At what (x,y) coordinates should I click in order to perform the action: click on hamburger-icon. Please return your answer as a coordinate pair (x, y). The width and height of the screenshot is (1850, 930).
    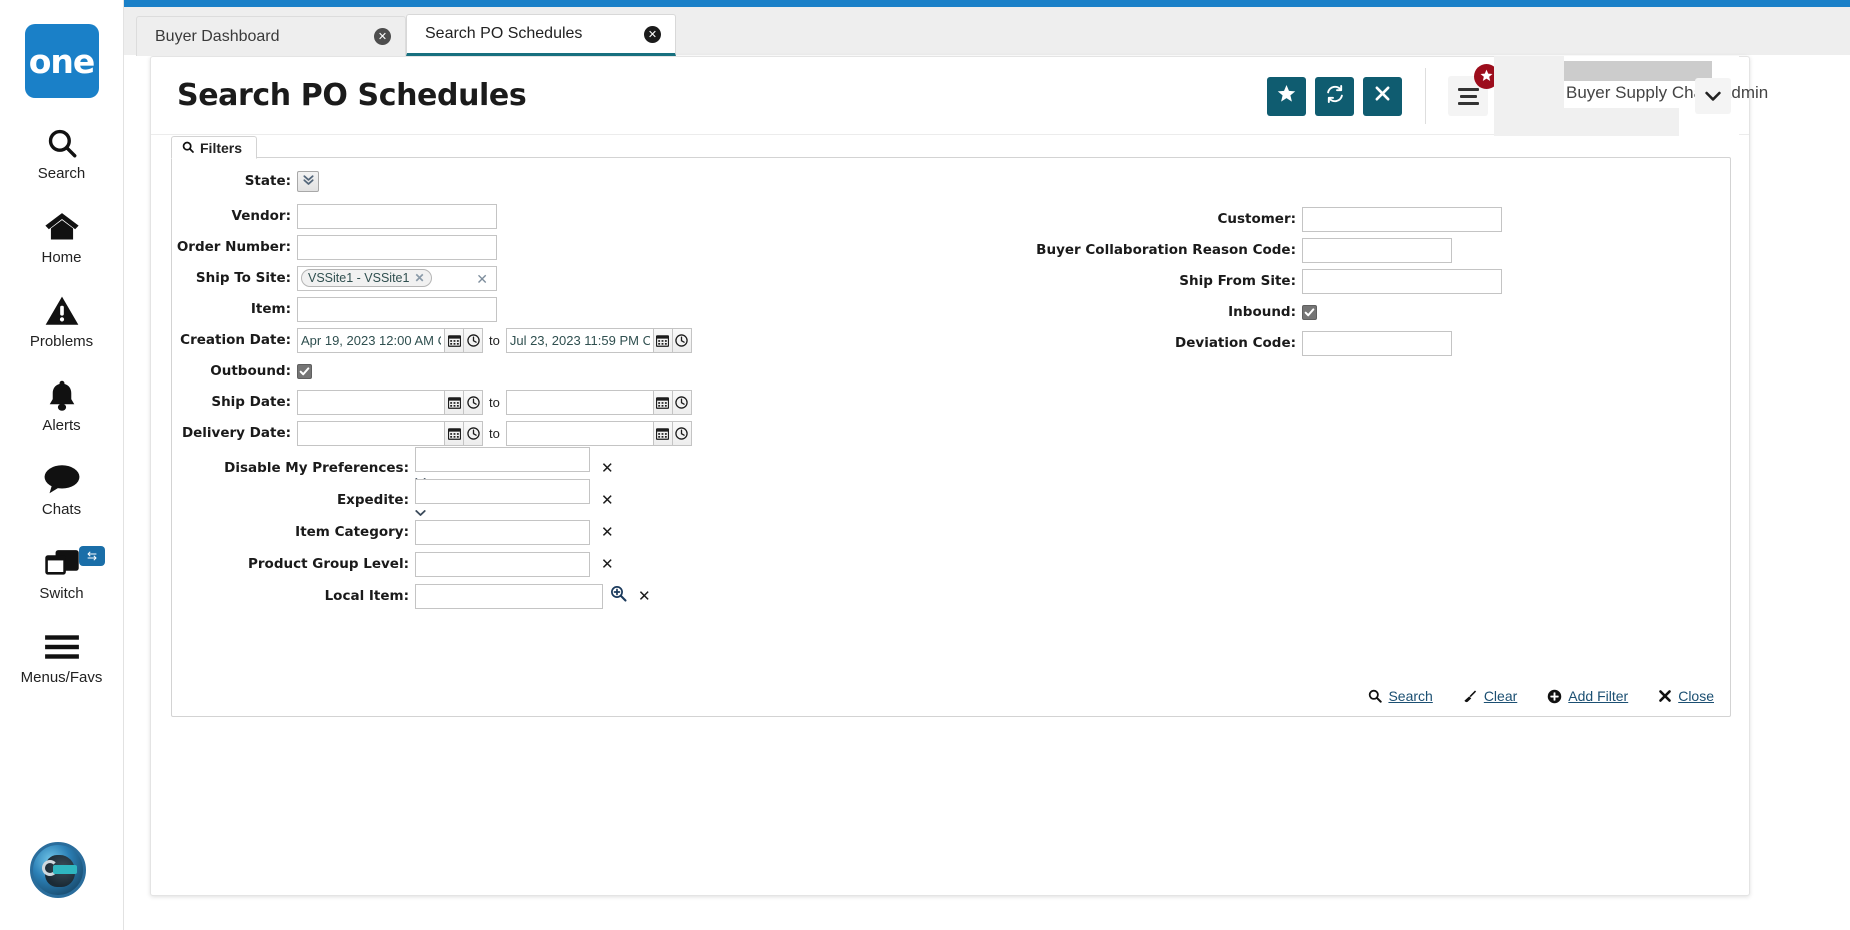
    Looking at the image, I should click on (61, 647).